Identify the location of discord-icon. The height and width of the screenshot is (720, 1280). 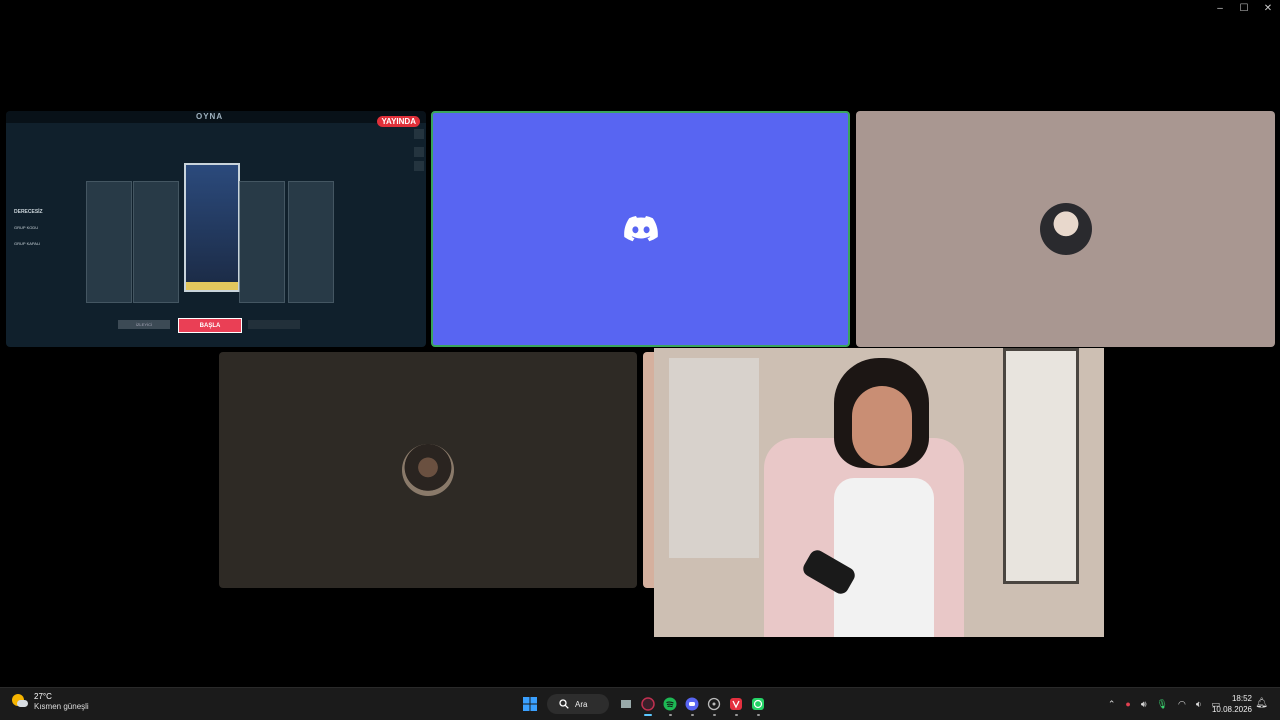
(640, 229).